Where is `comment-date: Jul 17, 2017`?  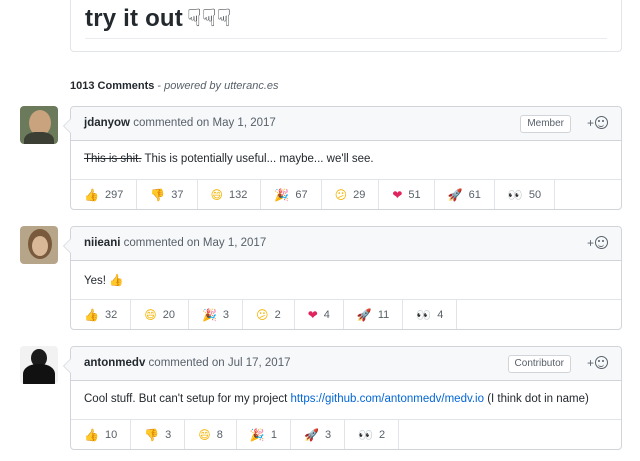 comment-date: Jul 17, 2017 is located at coordinates (259, 363).